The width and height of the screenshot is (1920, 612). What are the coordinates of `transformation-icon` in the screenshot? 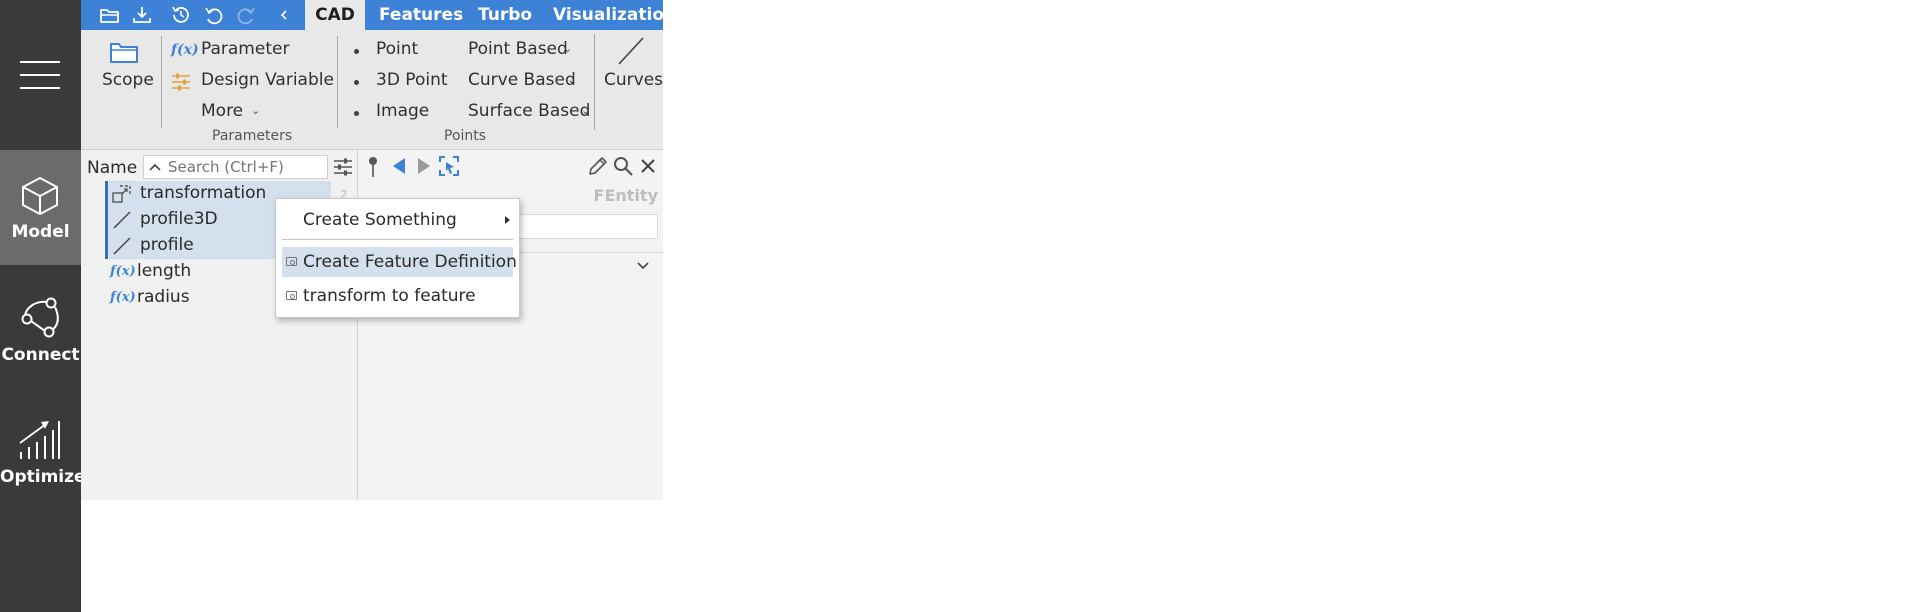 It's located at (121, 194).